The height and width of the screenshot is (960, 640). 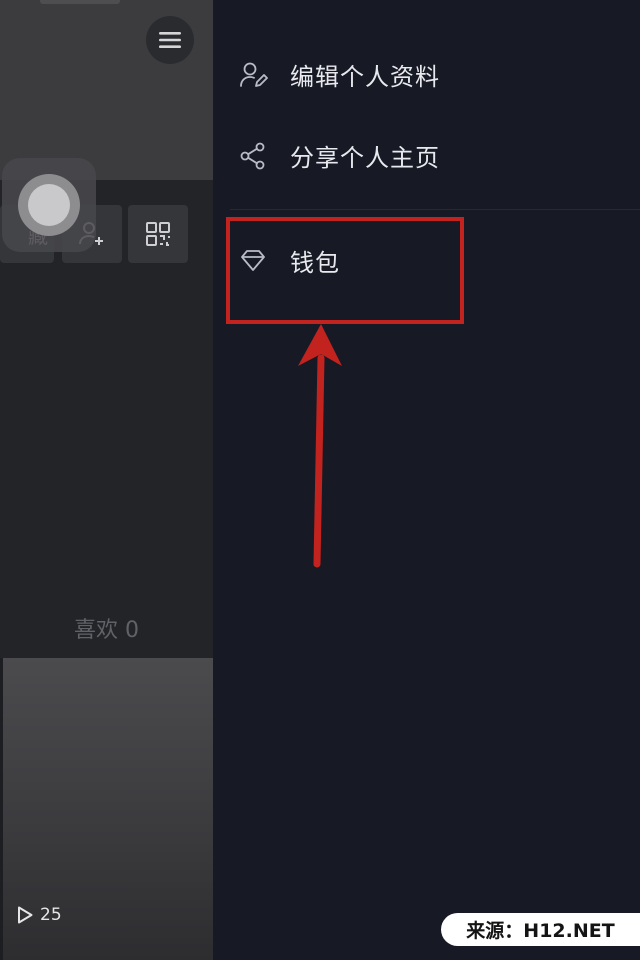 I want to click on drawer-item-label: 编辑个人资料, so click(x=365, y=77).